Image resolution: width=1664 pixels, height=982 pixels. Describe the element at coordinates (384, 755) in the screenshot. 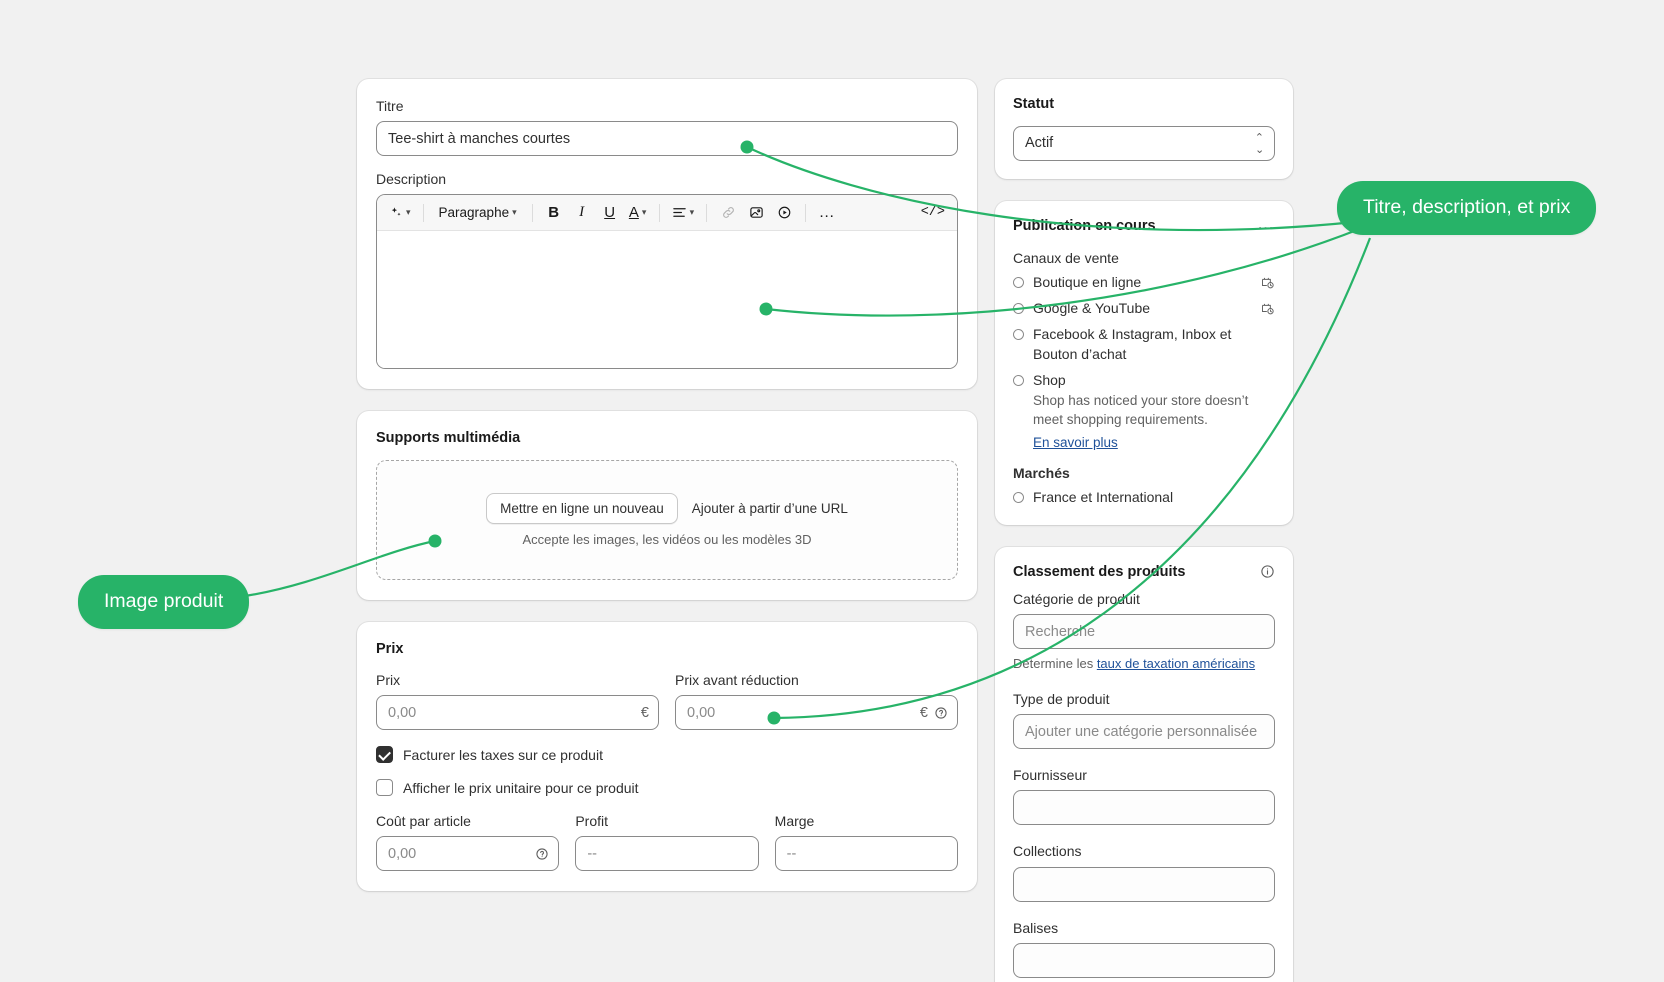

I see `charge-tax-checkbox` at that location.